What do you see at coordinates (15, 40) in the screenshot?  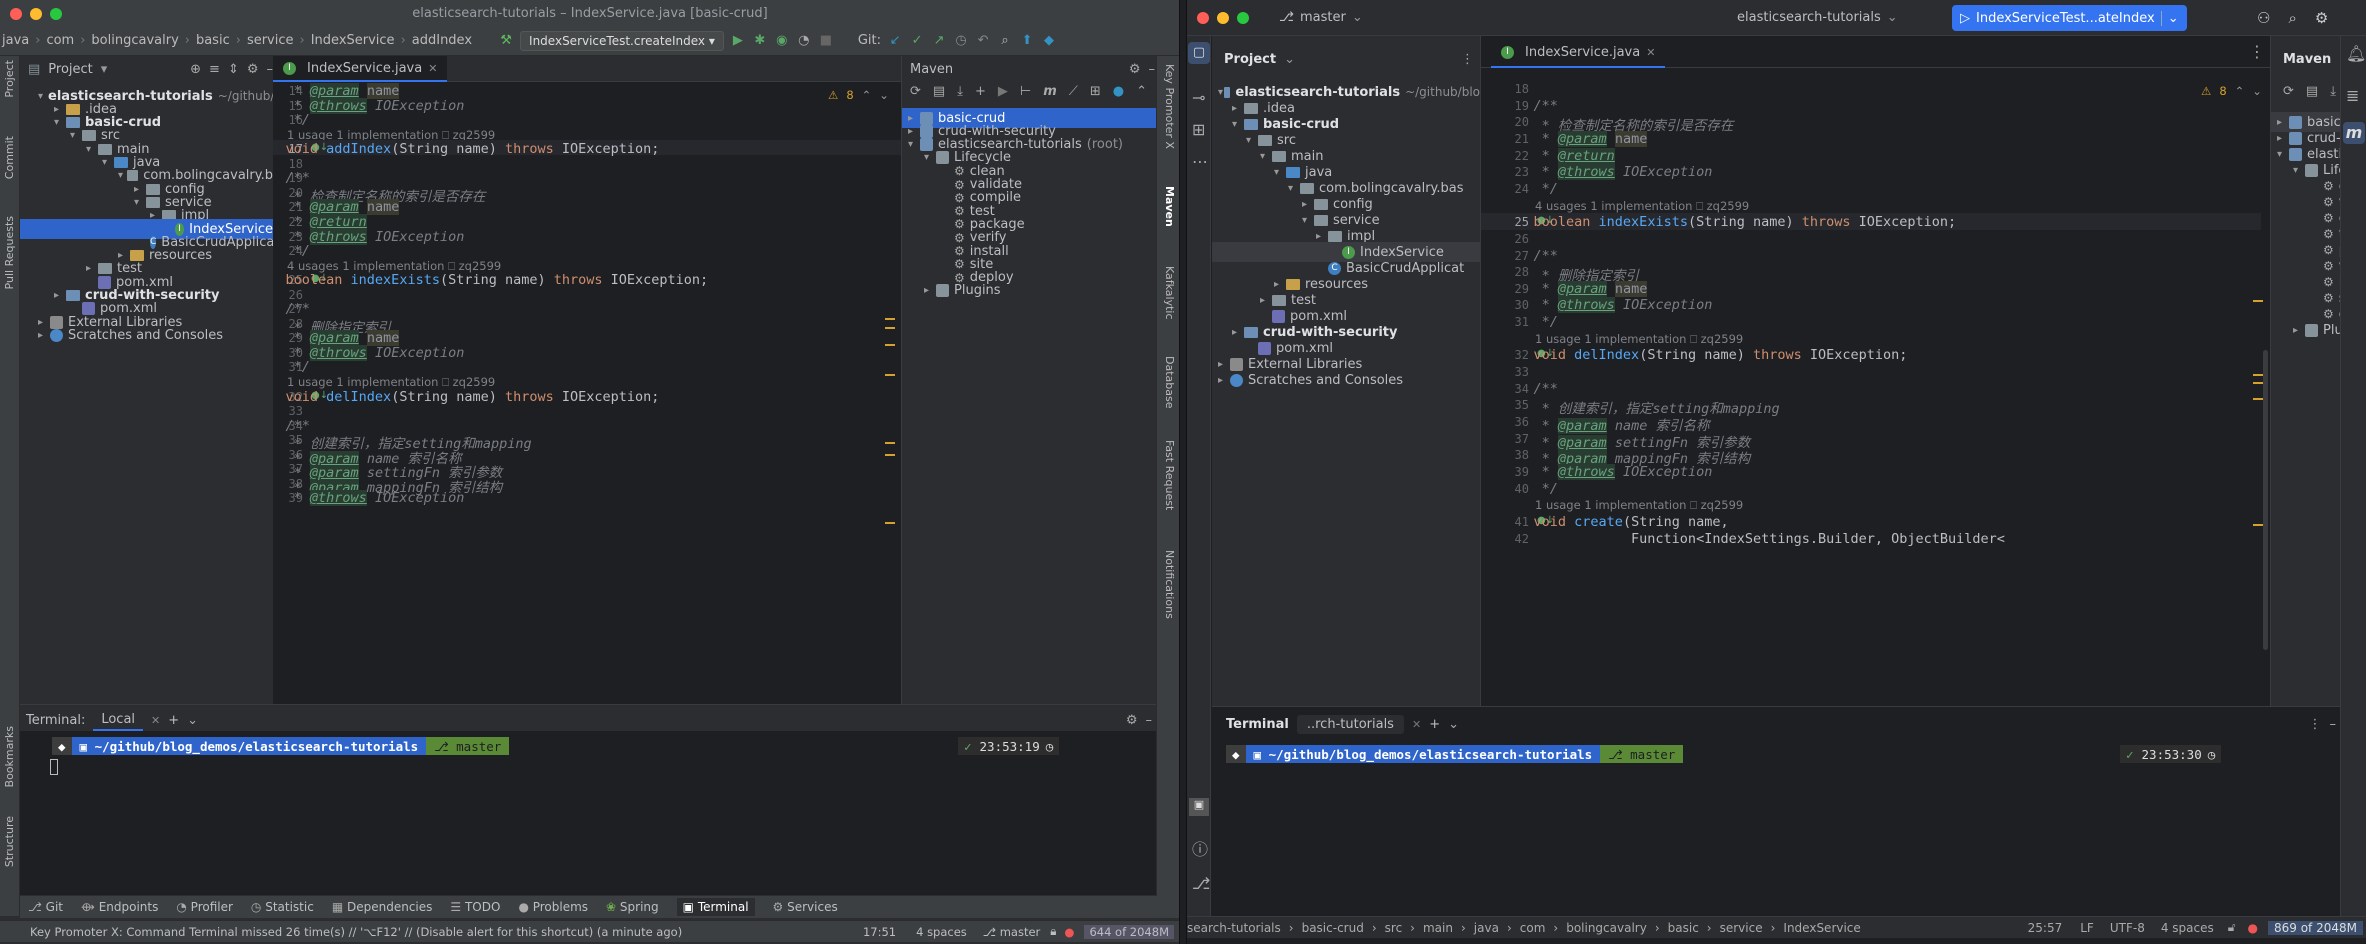 I see `breadcrumb-item: java` at bounding box center [15, 40].